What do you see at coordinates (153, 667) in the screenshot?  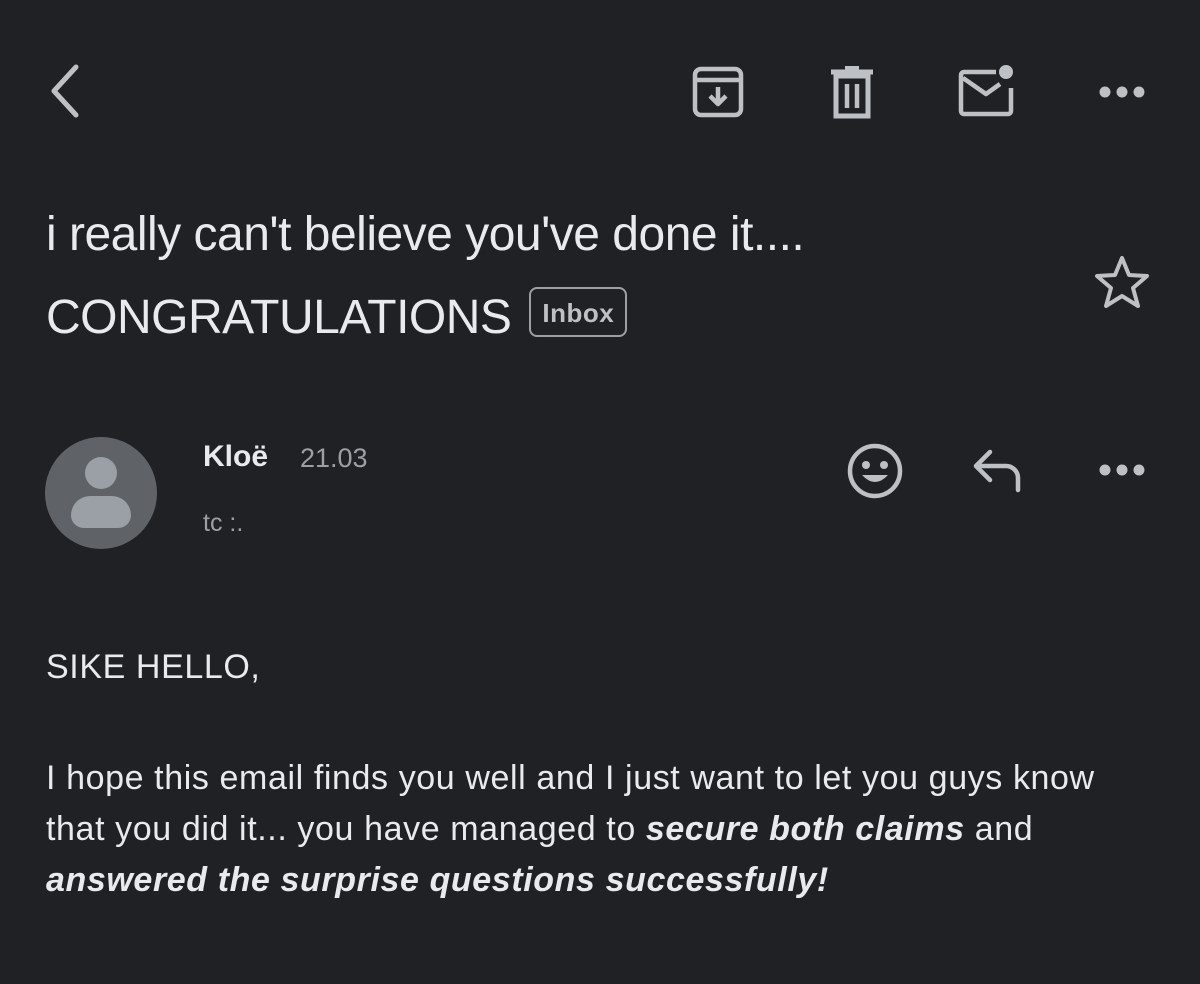 I see `email-greeting: SIKE HELLO,` at bounding box center [153, 667].